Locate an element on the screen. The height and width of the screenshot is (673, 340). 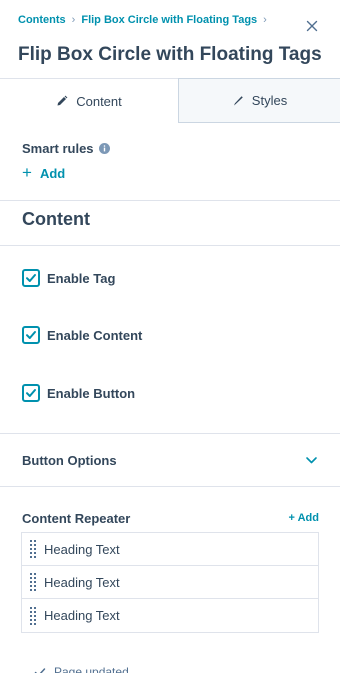
repeater-list: Heading Text Heading Text Heading Text is located at coordinates (170, 582).